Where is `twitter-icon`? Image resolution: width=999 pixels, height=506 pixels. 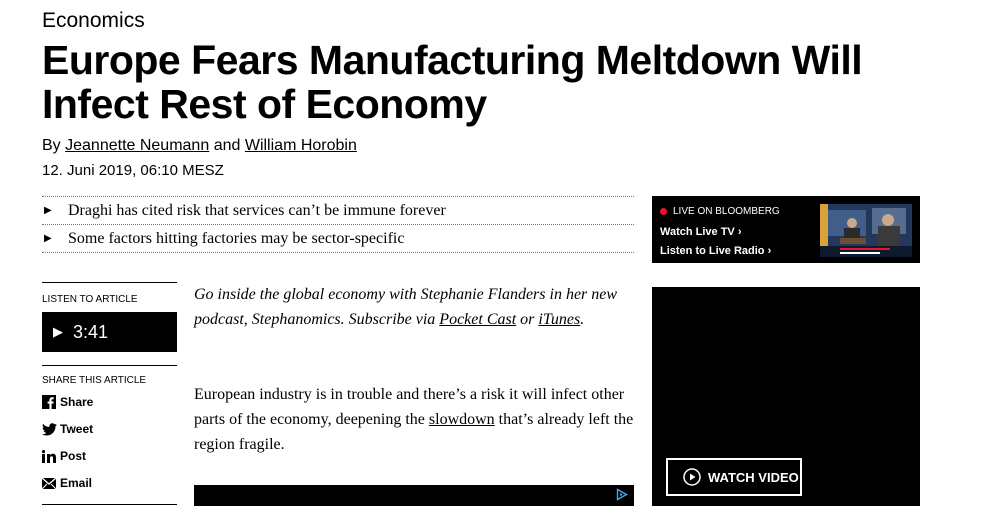 twitter-icon is located at coordinates (51, 429).